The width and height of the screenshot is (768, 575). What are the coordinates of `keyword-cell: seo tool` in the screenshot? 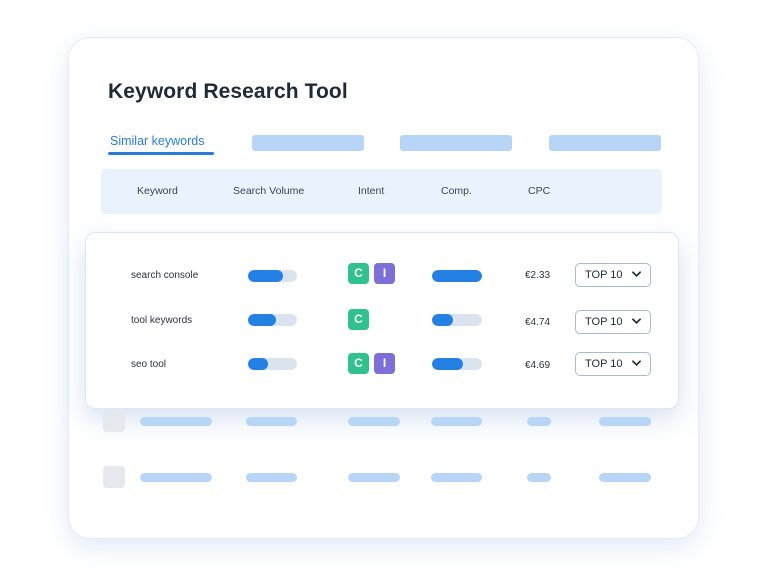 It's located at (149, 364).